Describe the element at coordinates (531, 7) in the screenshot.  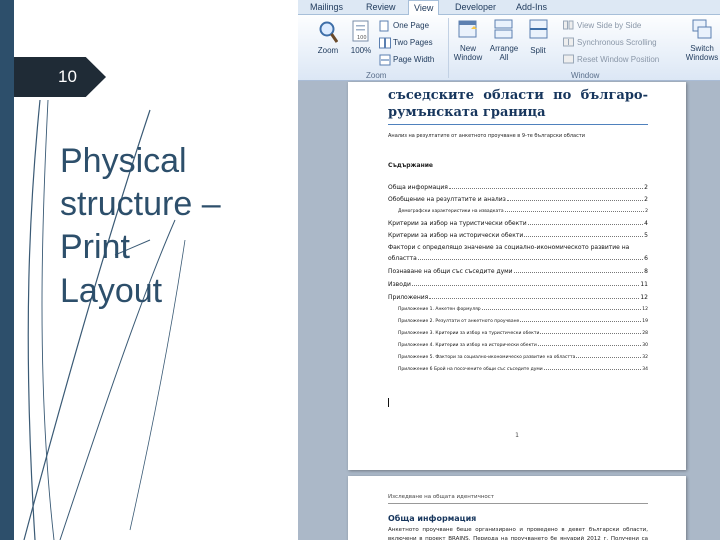
I see `tab-add-ins: Add-Ins` at that location.